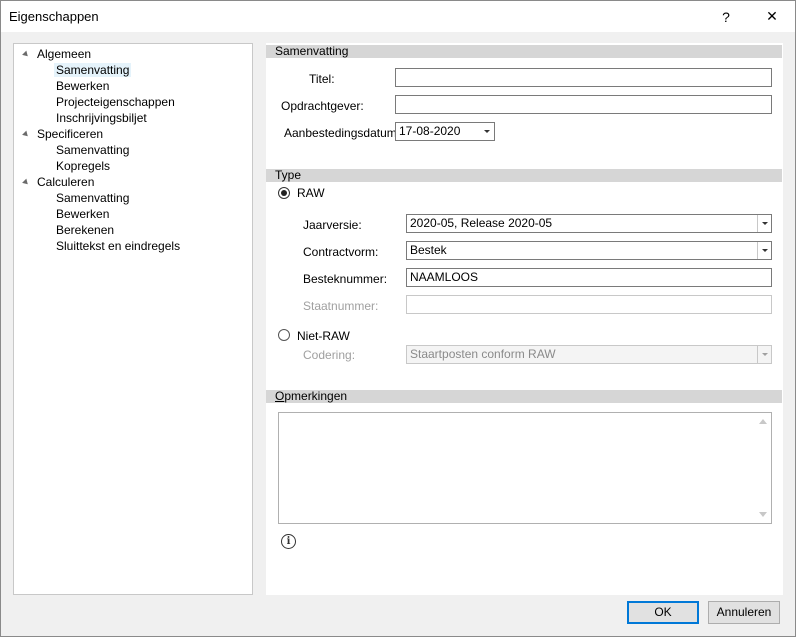 The width and height of the screenshot is (796, 637). What do you see at coordinates (524, 175) in the screenshot?
I see `section-header-type: Type` at bounding box center [524, 175].